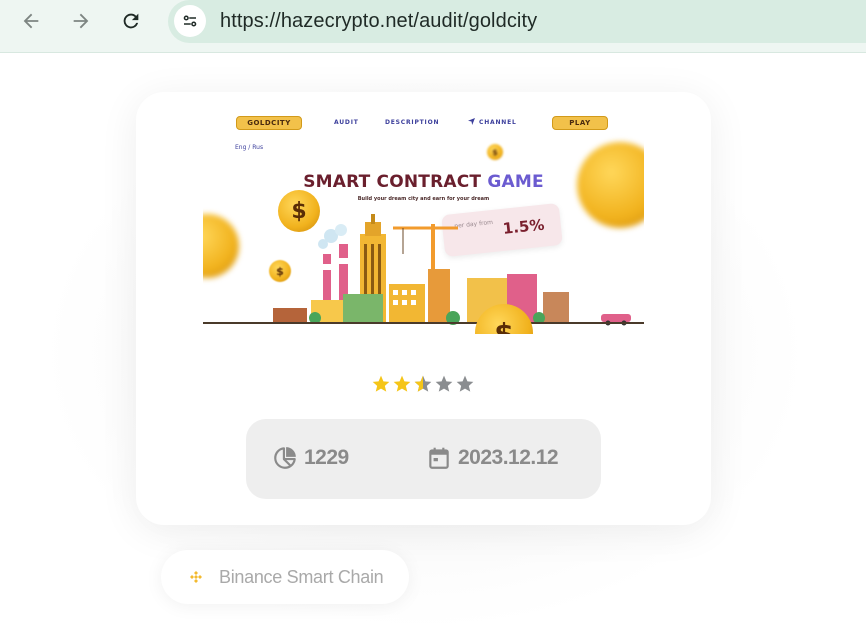 Image resolution: width=866 pixels, height=633 pixels. I want to click on coin-small-left: $, so click(280, 271).